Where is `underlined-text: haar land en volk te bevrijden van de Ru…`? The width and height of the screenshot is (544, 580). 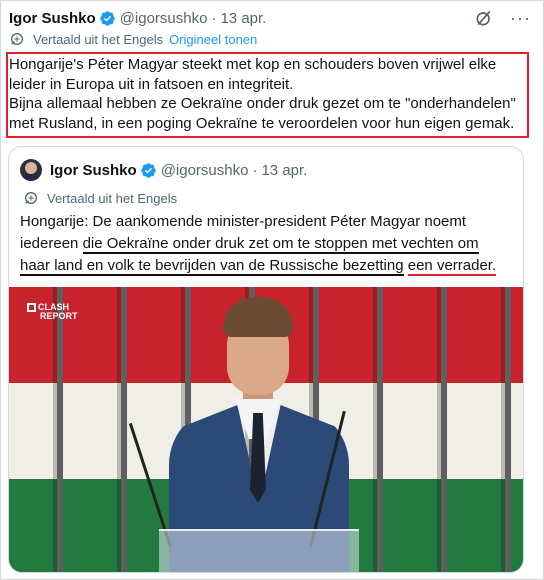 underlined-text: haar land en volk te bevrijden van de Ru… is located at coordinates (212, 266).